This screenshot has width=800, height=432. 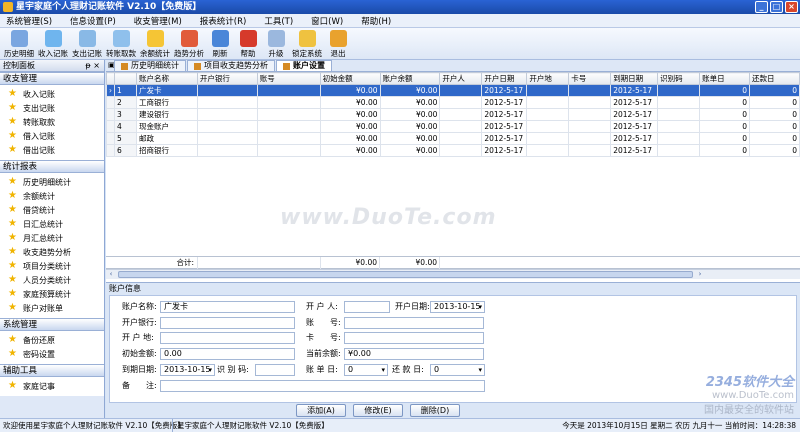 What do you see at coordinates (52, 224) in the screenshot?
I see `sidebar-item: ★ 日汇总统计` at bounding box center [52, 224].